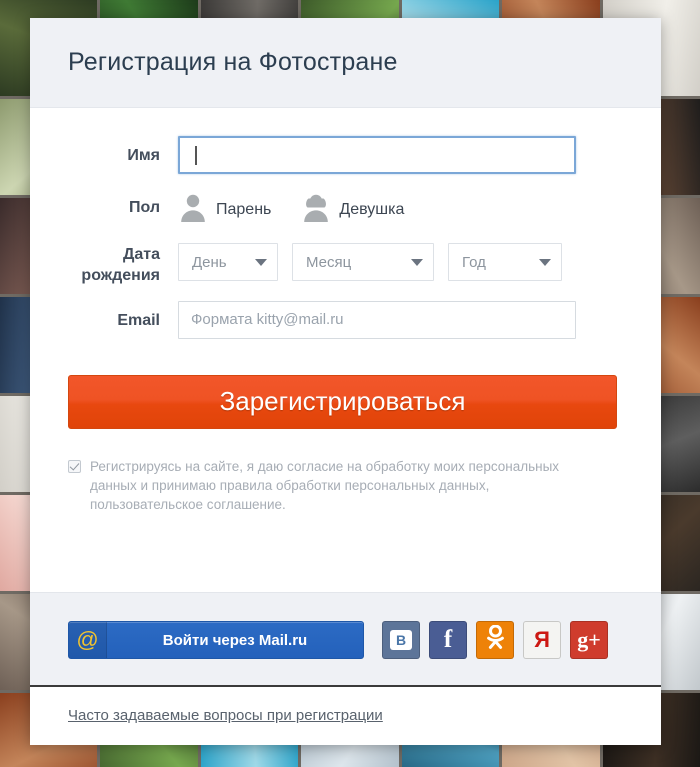  I want to click on modal-header: Регистрация на Фотостране, so click(345, 63).